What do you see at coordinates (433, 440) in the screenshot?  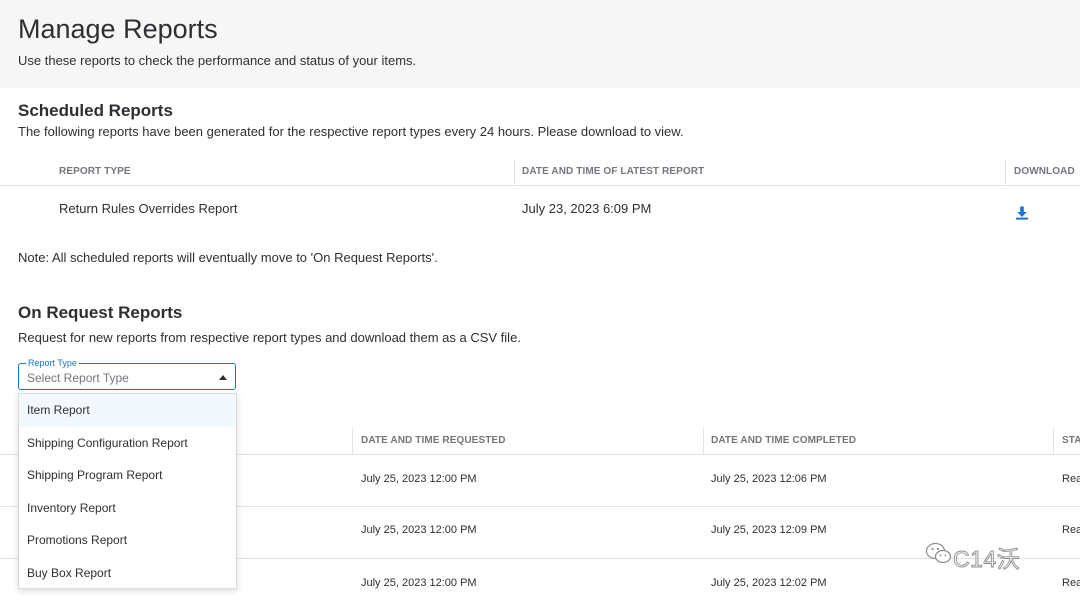 I see `column-header-date-requested: DATE AND TIME REQUESTED` at bounding box center [433, 440].